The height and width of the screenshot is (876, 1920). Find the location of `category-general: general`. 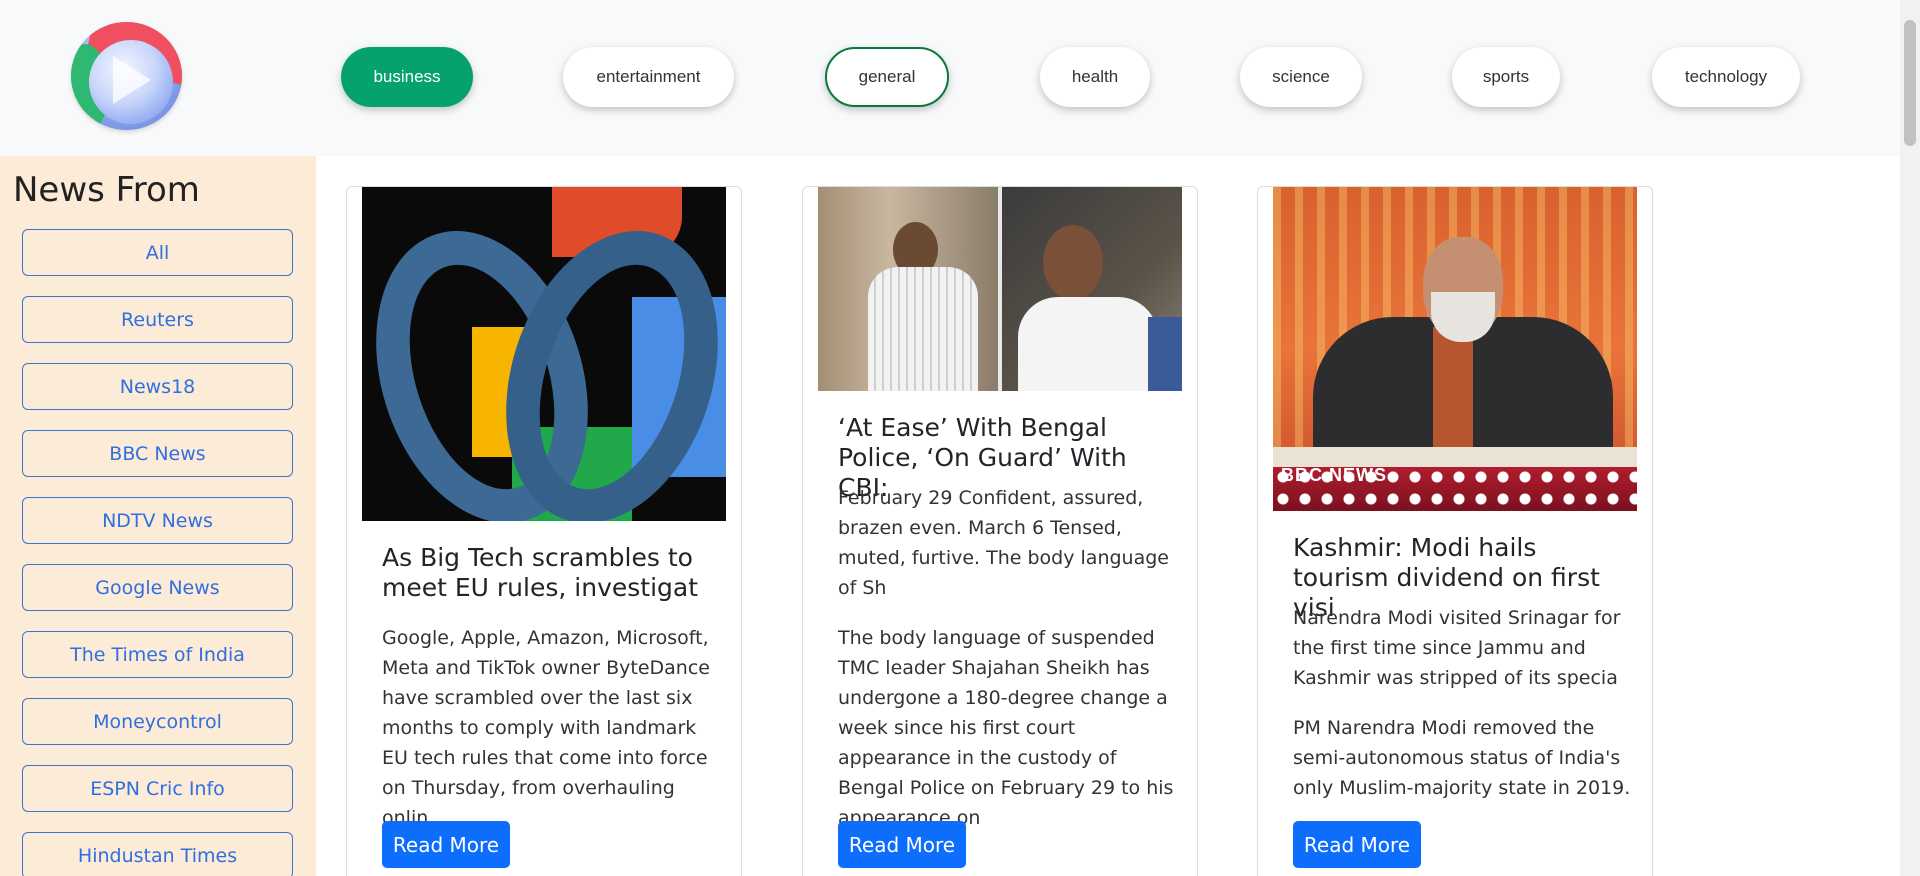

category-general: general is located at coordinates (887, 77).